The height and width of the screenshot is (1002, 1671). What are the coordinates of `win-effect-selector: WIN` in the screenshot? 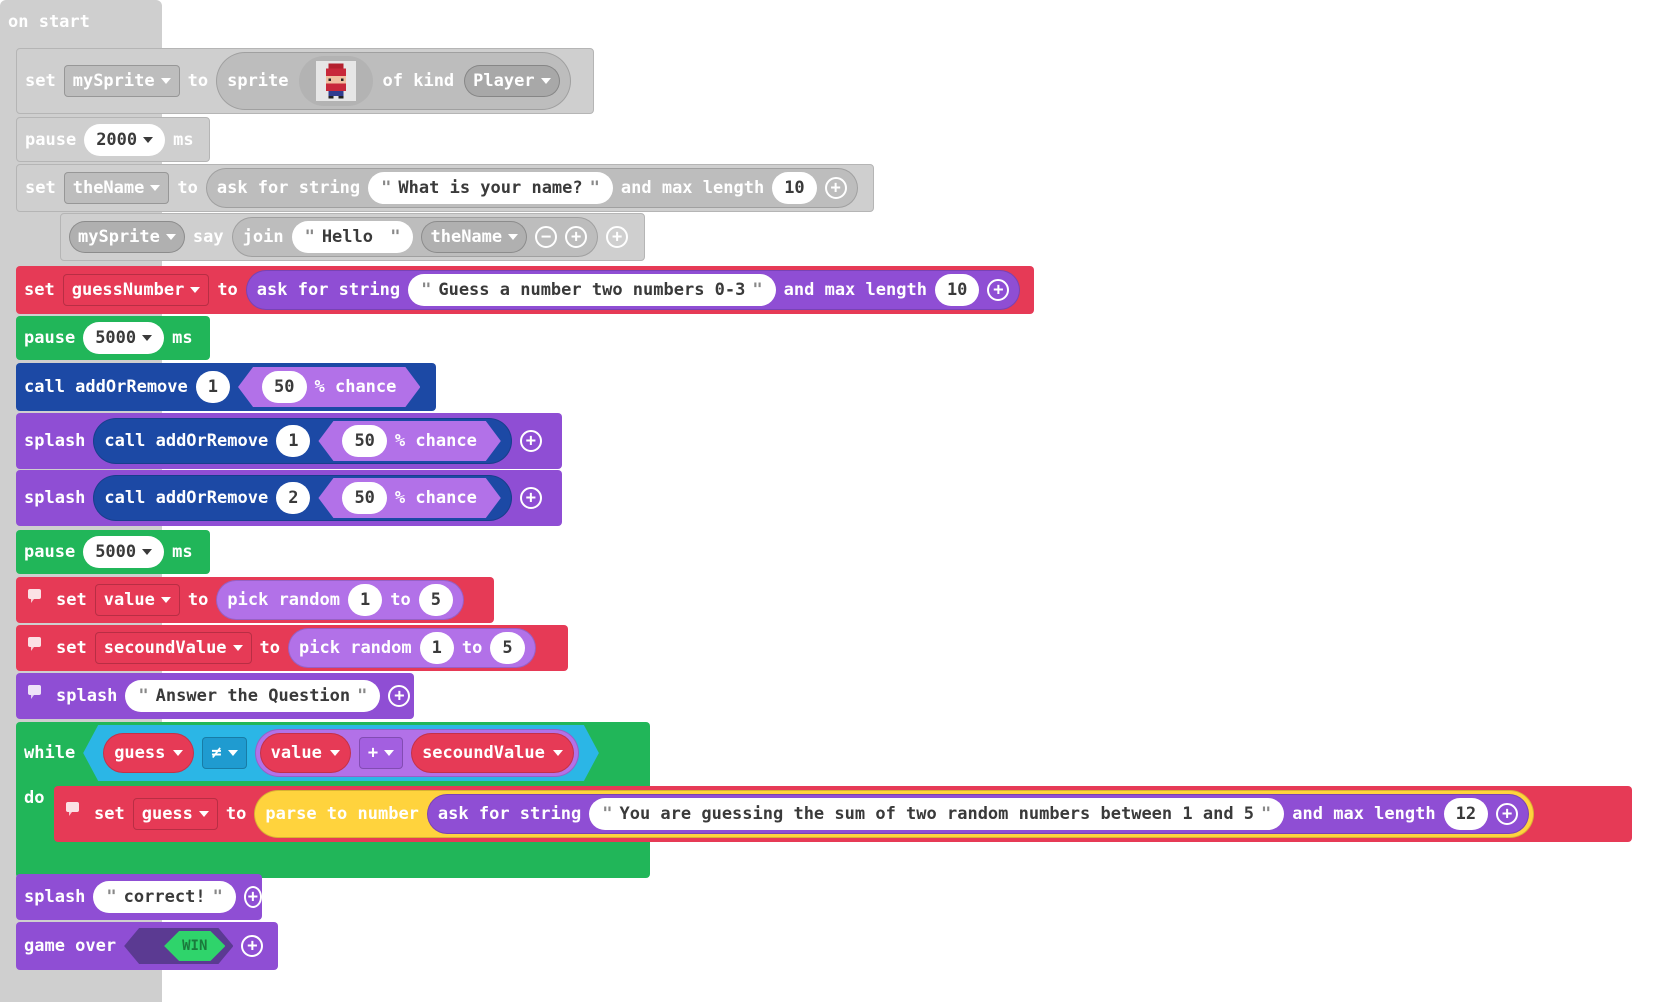 It's located at (178, 946).